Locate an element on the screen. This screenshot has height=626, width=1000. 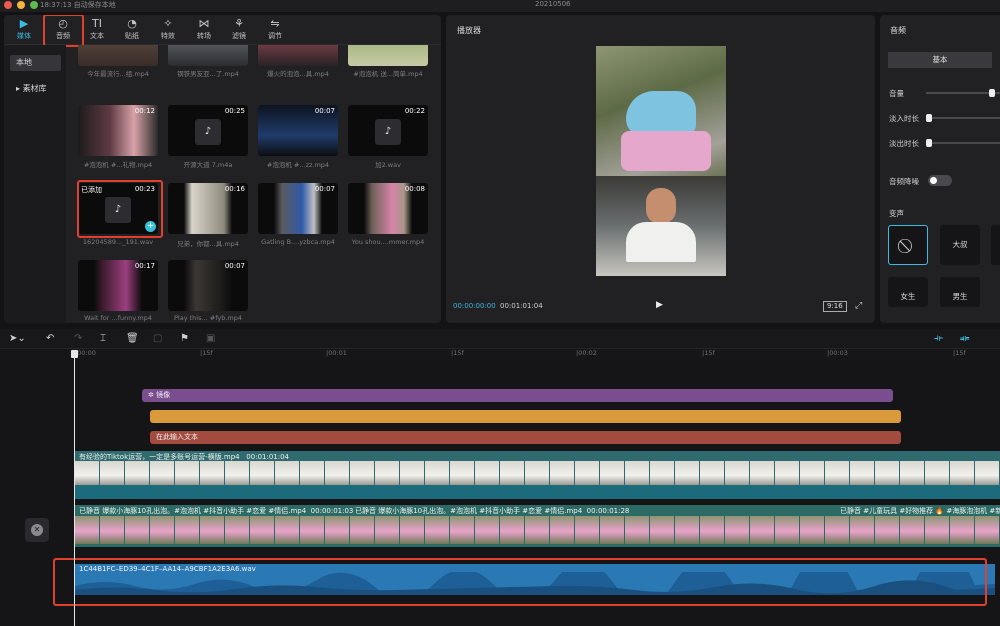
fade-out-slider is located at coordinates (963, 143).